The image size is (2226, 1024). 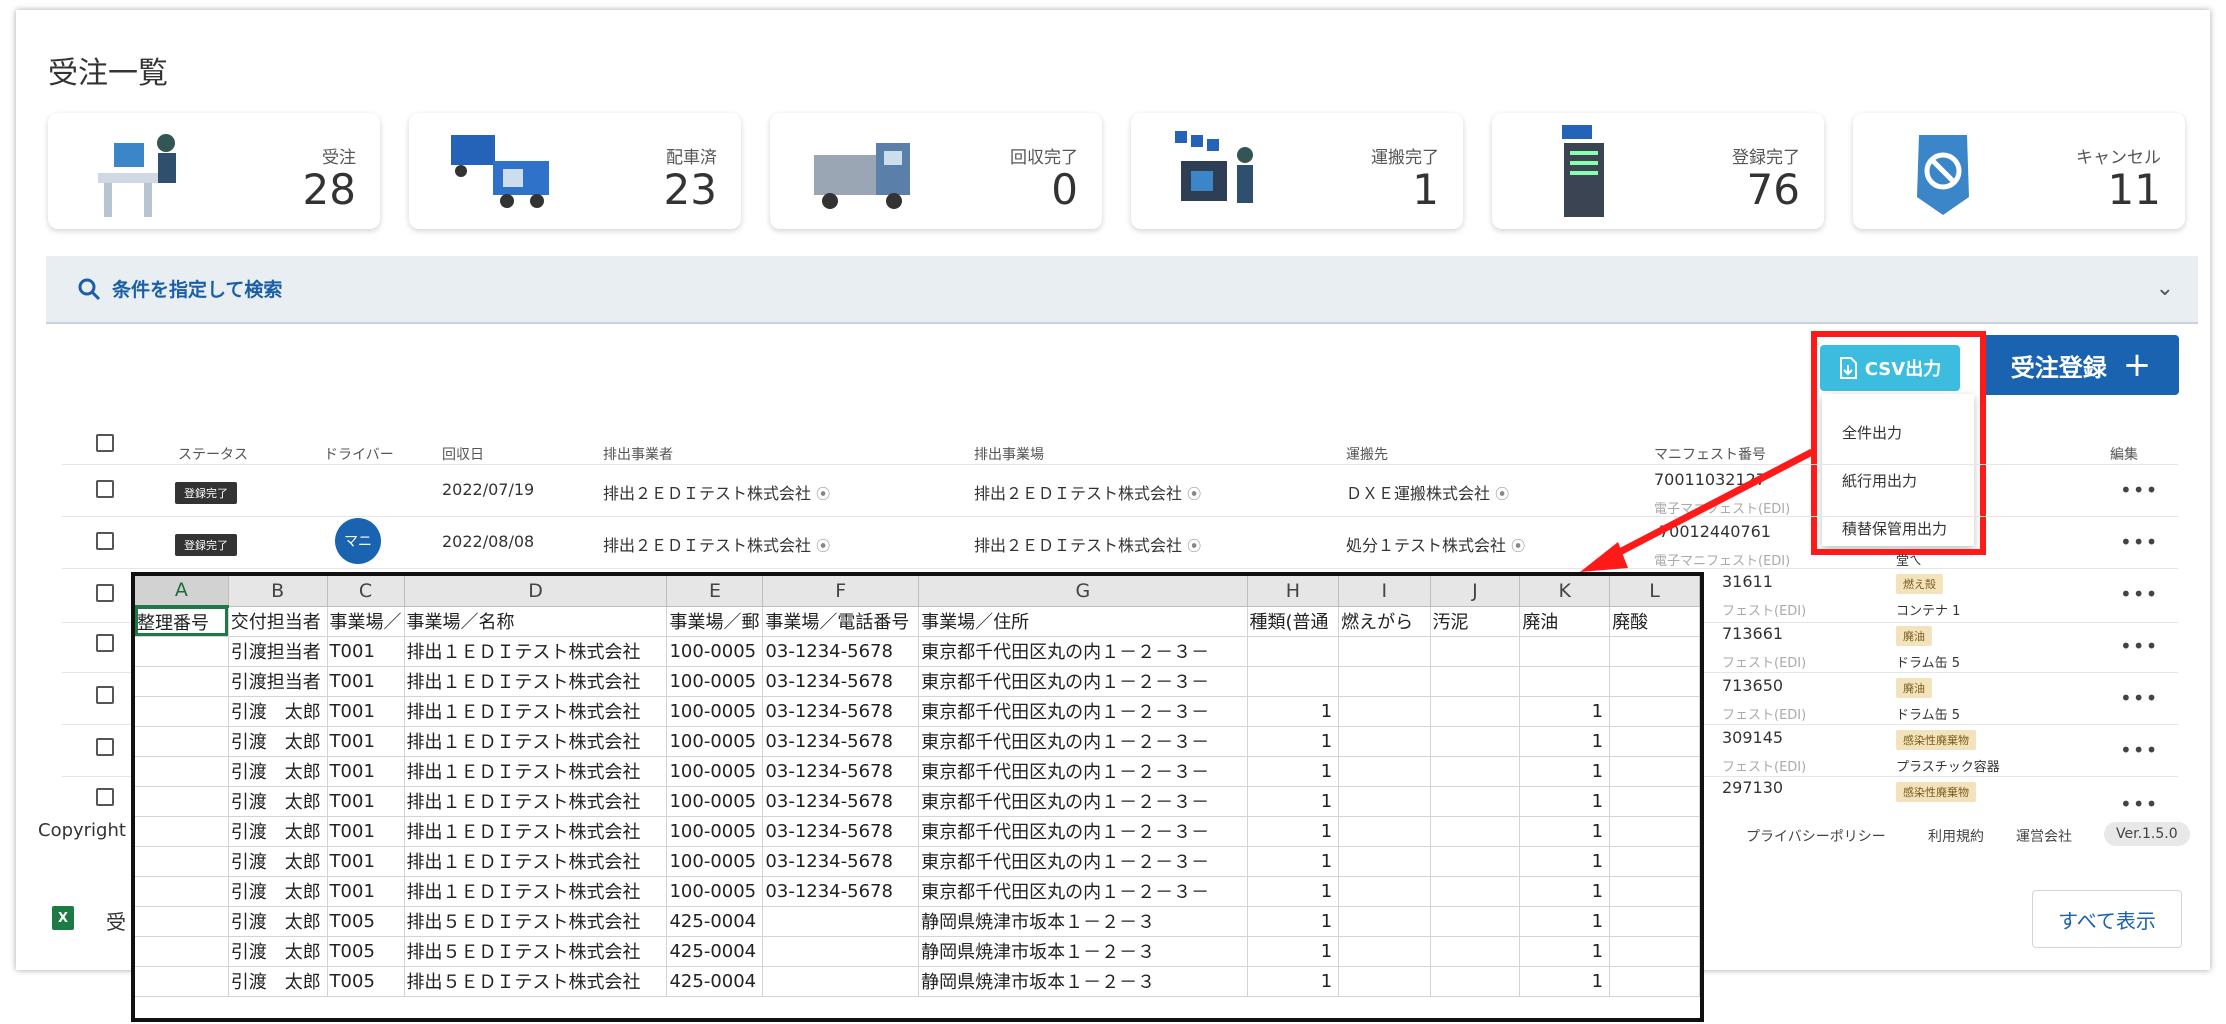 I want to click on download-file-name: 受, so click(x=116, y=920).